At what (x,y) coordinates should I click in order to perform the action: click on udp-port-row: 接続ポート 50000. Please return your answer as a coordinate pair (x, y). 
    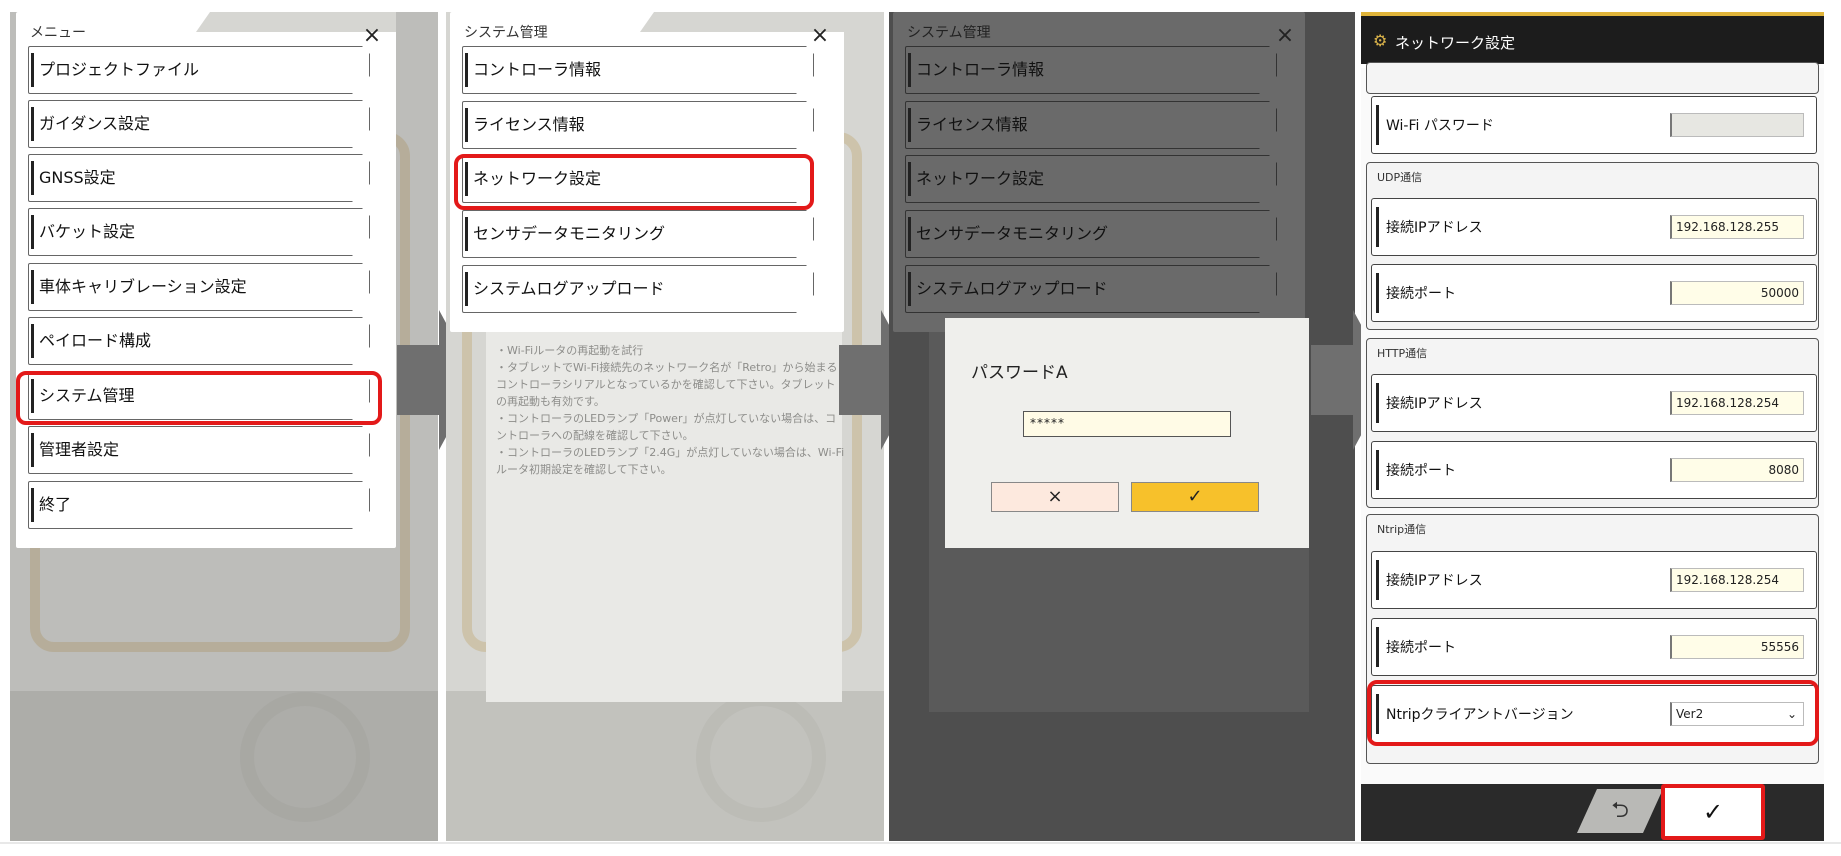
    Looking at the image, I should click on (1594, 293).